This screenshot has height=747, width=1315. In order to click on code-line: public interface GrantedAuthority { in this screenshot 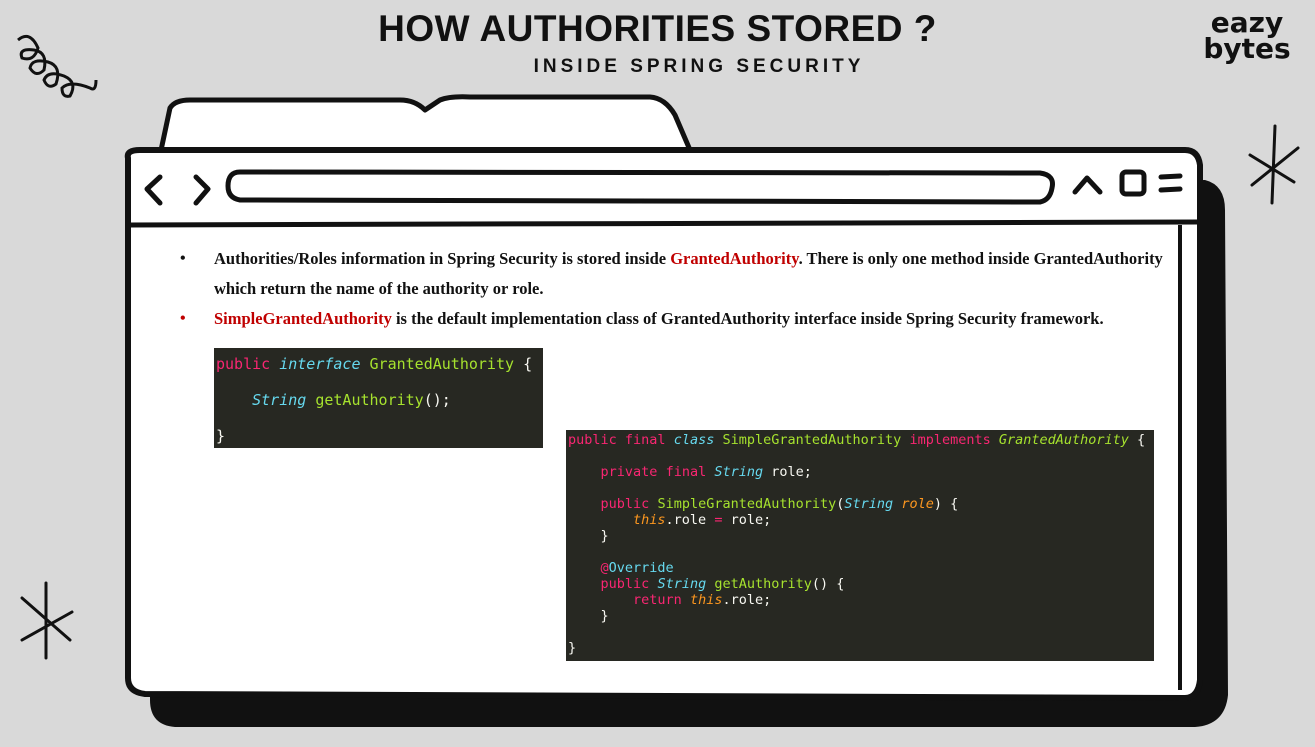, I will do `click(374, 364)`.